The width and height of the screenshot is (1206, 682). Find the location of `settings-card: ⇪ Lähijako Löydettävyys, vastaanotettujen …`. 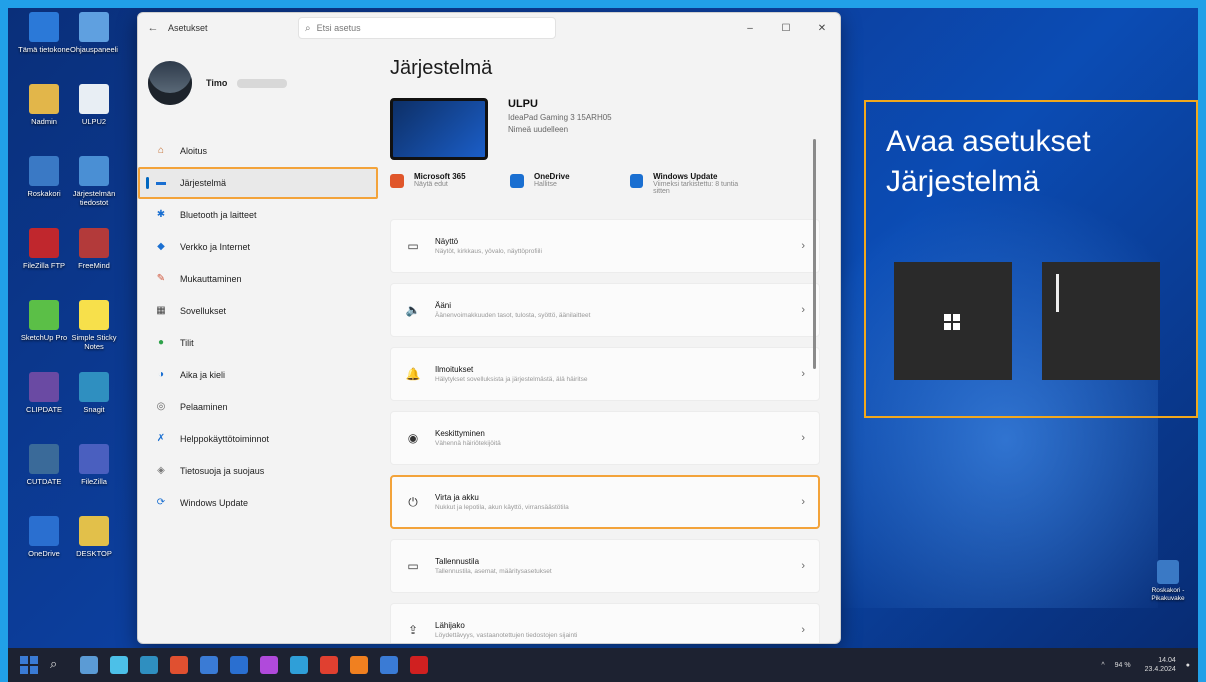

settings-card: ⇪ Lähijako Löydettävyys, vastaanotettujen … is located at coordinates (605, 623).